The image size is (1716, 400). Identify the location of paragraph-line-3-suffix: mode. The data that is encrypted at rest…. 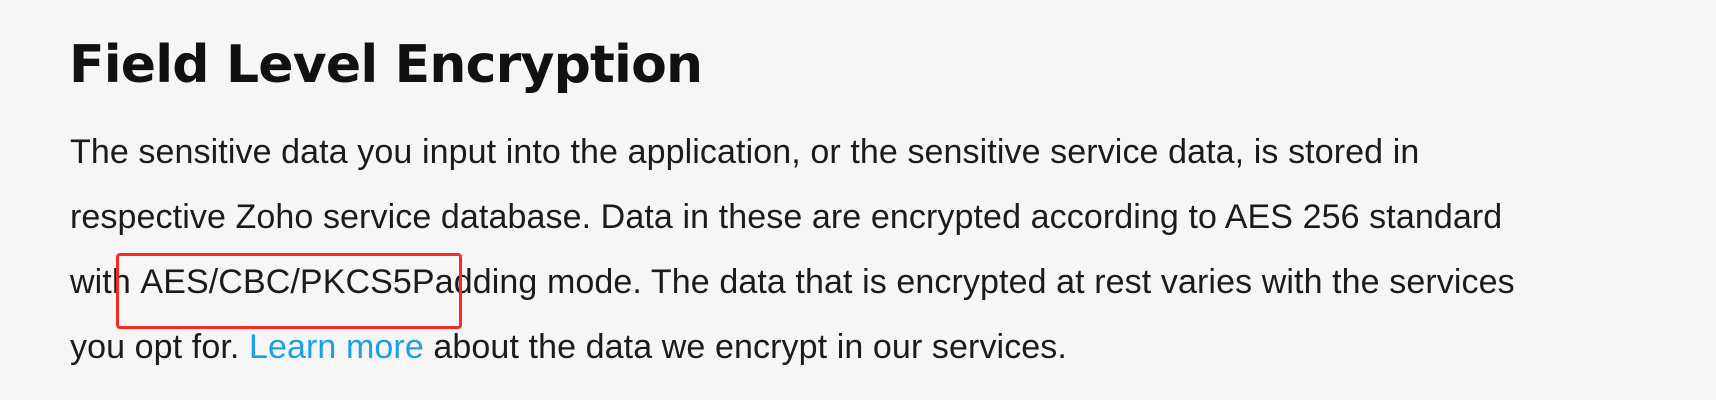
(1026, 282).